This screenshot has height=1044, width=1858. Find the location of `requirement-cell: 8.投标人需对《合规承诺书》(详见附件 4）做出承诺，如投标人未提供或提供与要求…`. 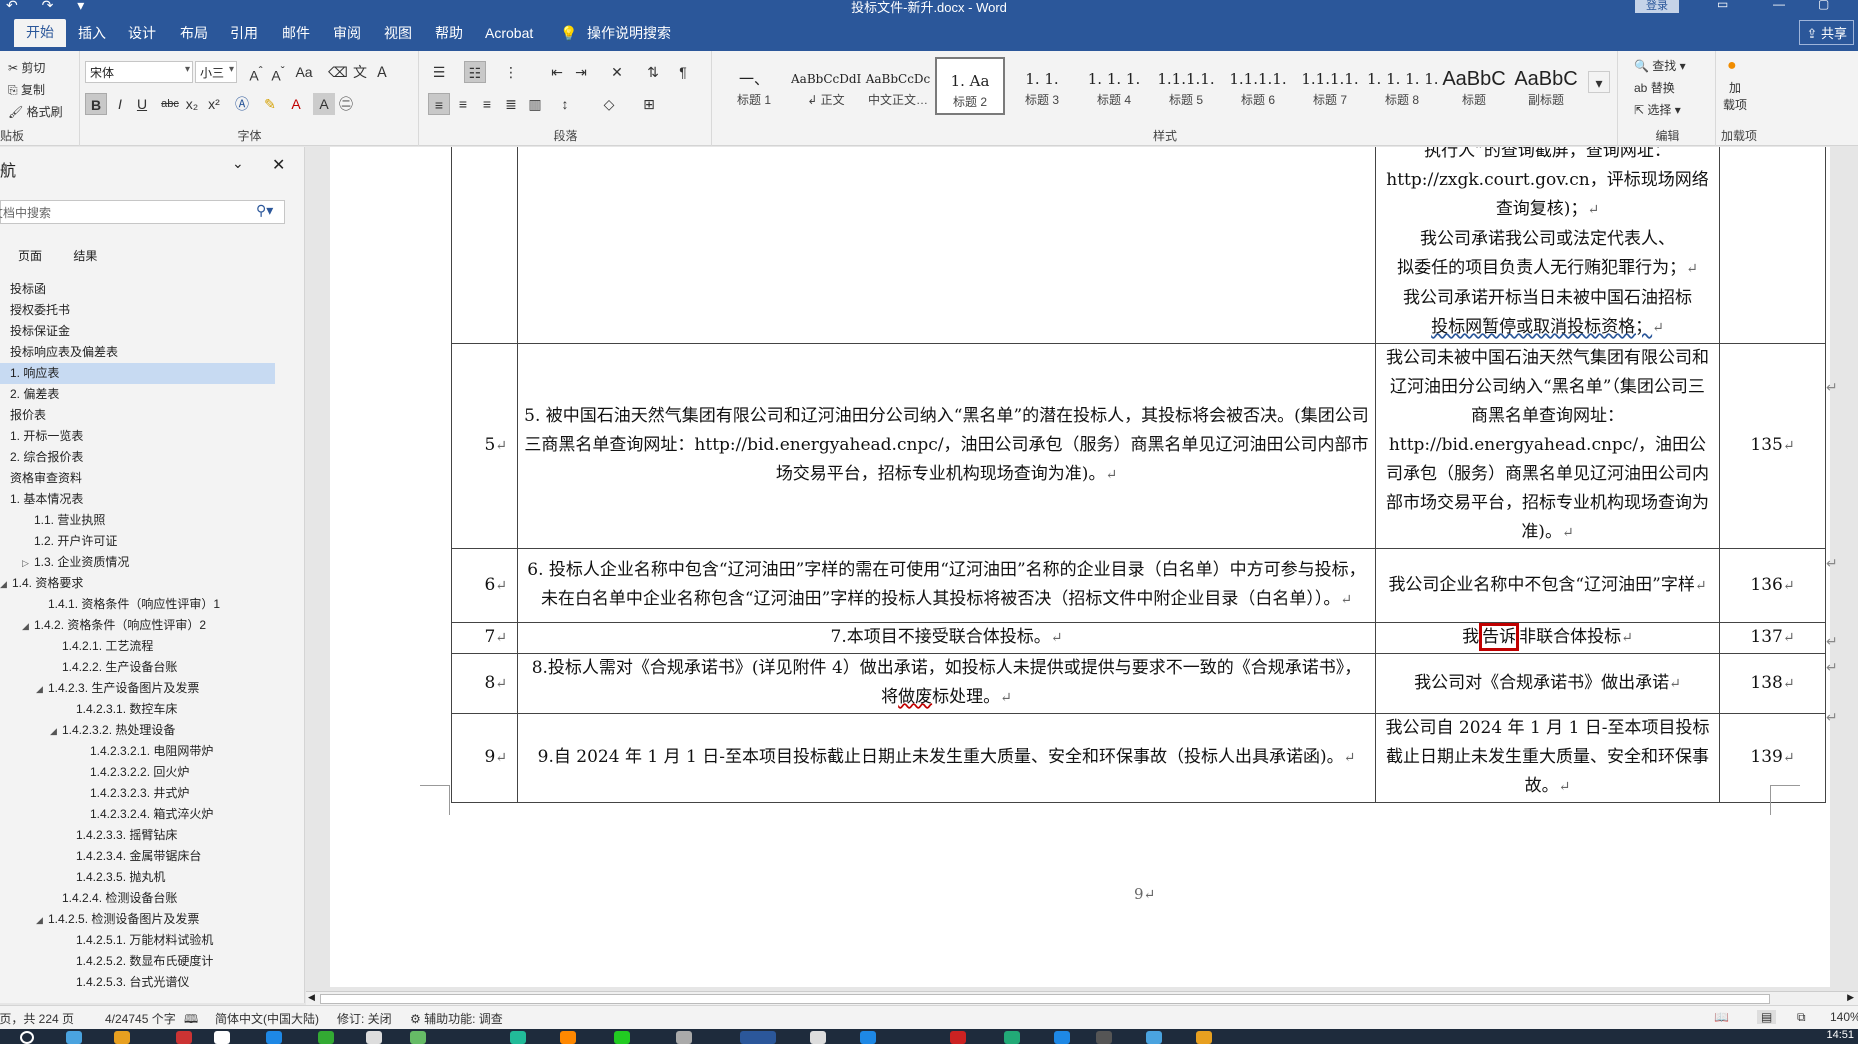

requirement-cell: 8.投标人需对《合规承诺书》(详见附件 4）做出承诺，如投标人未提供或提供与要求… is located at coordinates (946, 683).